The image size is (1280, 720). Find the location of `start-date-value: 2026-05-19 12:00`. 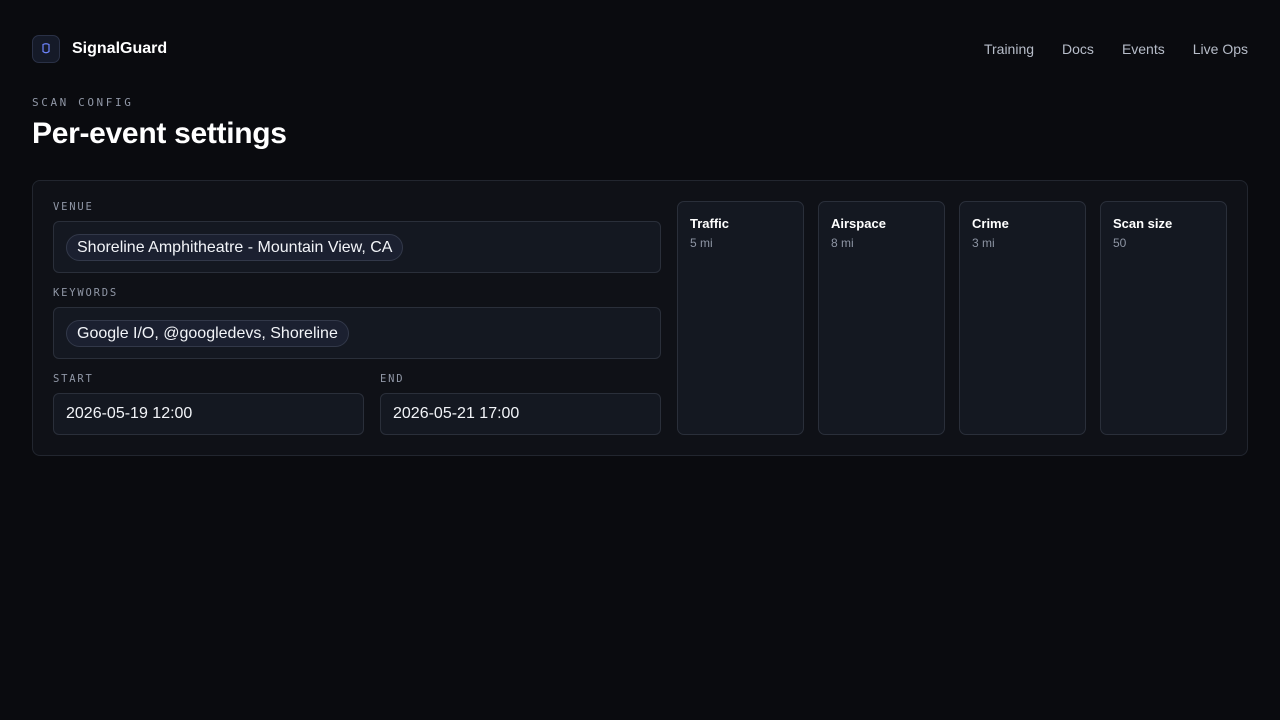

start-date-value: 2026-05-19 12:00 is located at coordinates (129, 413).